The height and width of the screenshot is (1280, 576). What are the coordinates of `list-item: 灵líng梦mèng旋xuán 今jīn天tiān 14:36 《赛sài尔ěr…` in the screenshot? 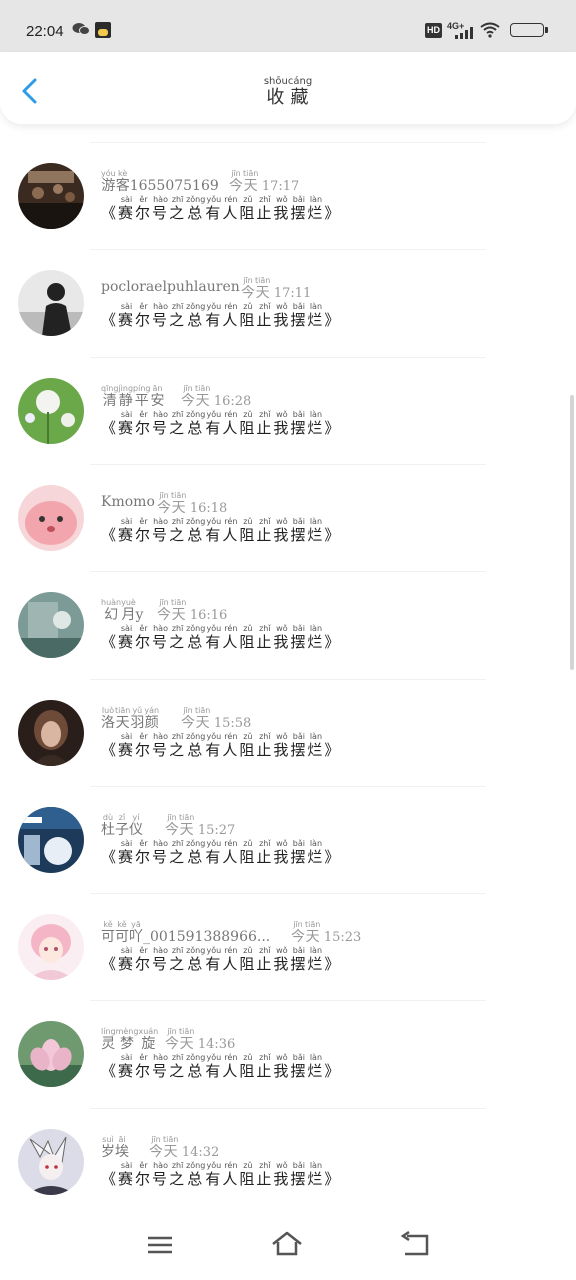 It's located at (288, 1053).